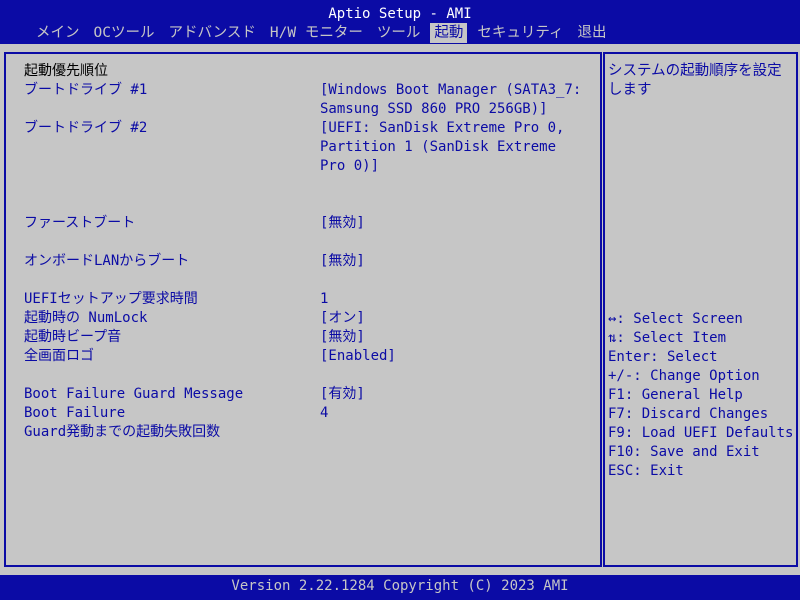 The height and width of the screenshot is (600, 800). Describe the element at coordinates (434, 109) in the screenshot. I see `boot-drive-1-value-line2: Samsung SSD 860 PRO 256GB)]` at that location.